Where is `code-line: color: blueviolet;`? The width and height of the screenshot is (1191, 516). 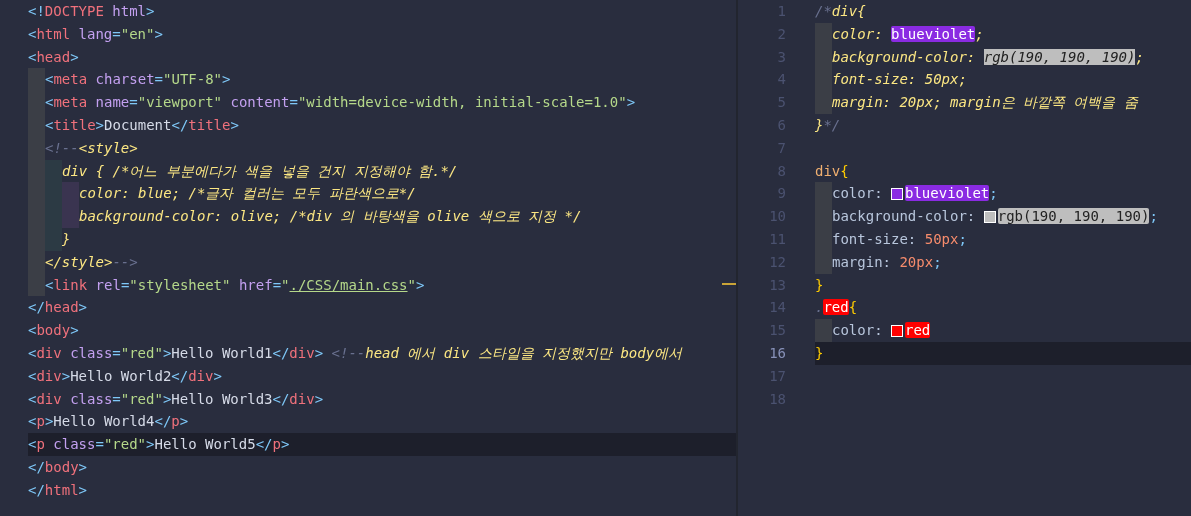
code-line: color: blueviolet; is located at coordinates (908, 34).